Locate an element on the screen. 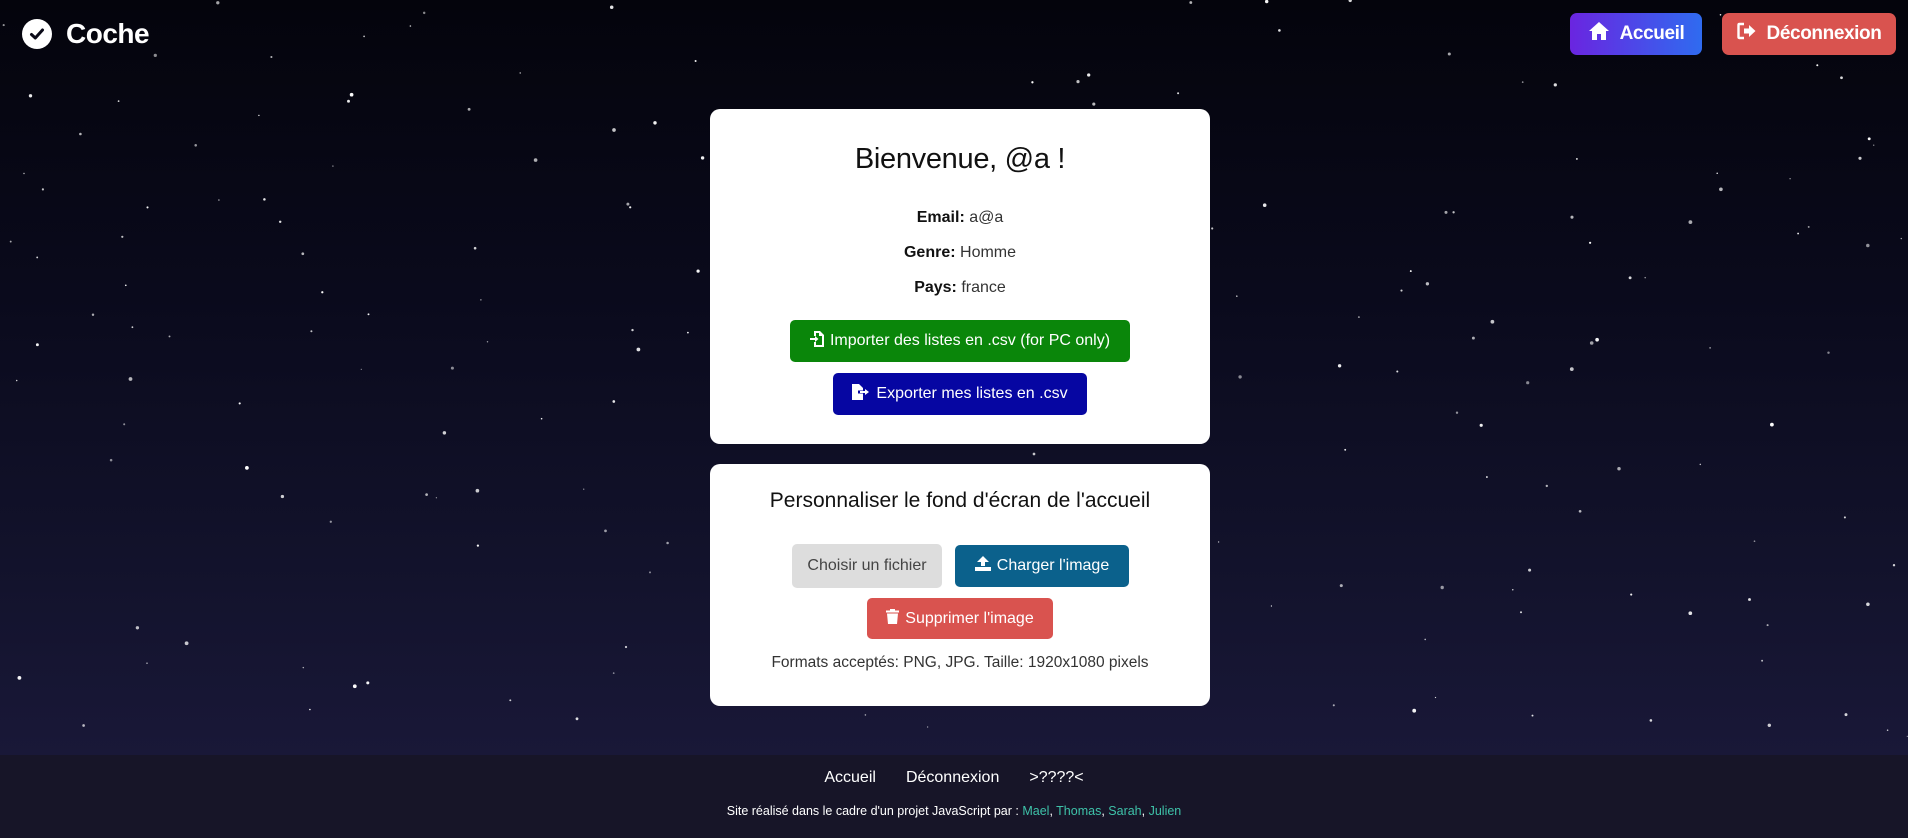 This screenshot has height=838, width=1908. welcome-heading: Bienvenue, @a ! is located at coordinates (960, 159).